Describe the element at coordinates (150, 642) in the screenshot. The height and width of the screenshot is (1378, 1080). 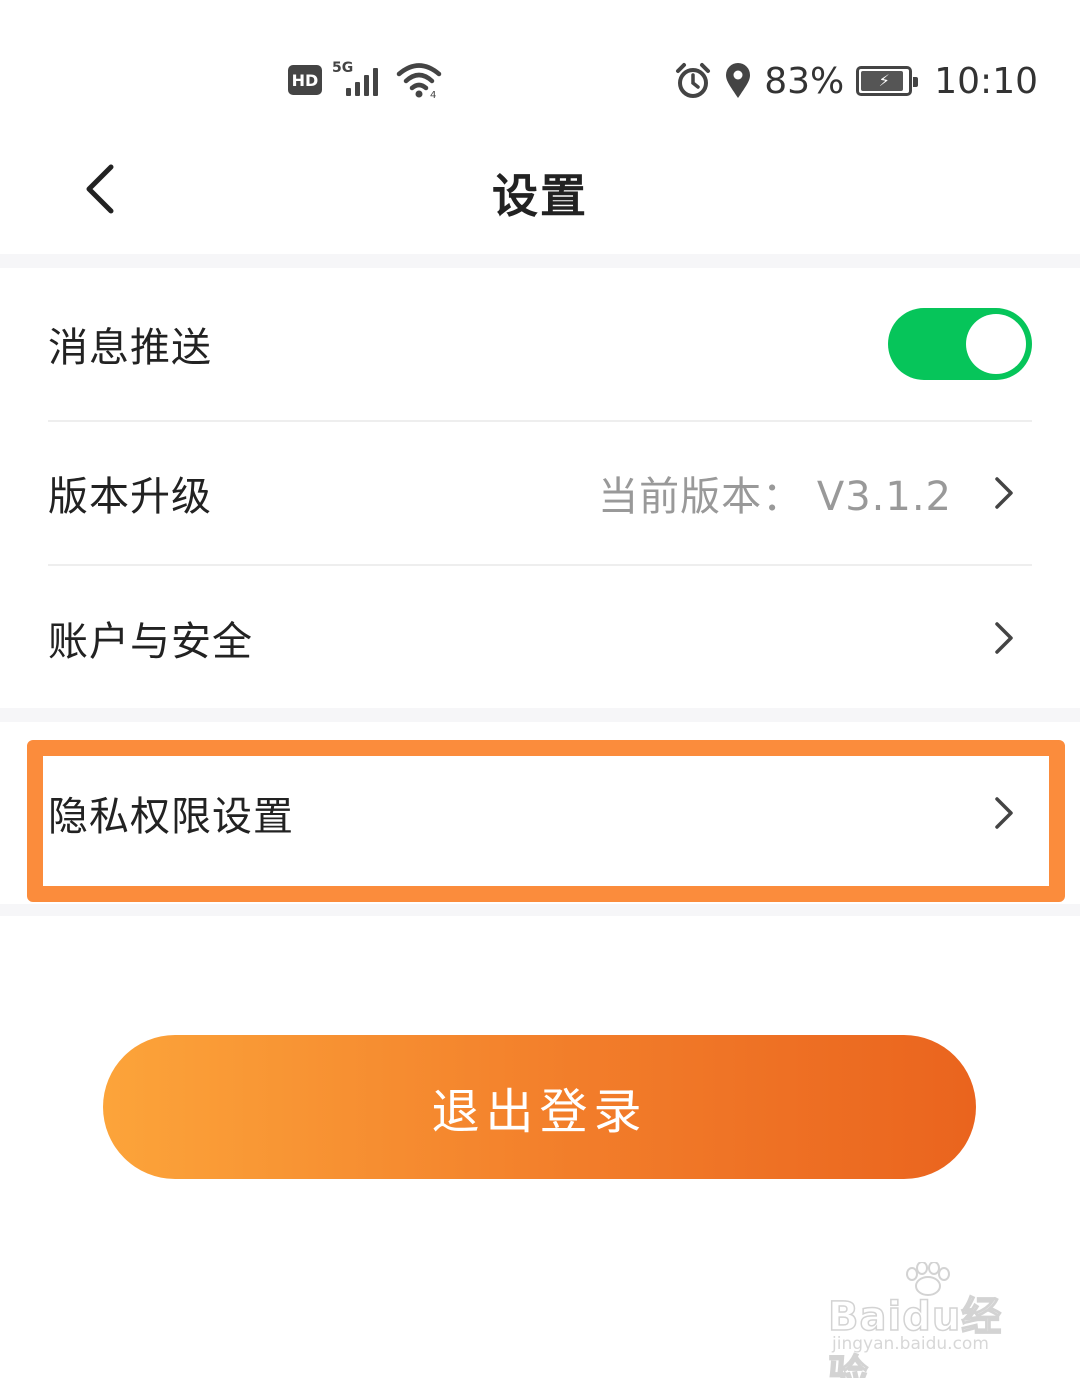
I see `account-label: 账户与安全` at that location.